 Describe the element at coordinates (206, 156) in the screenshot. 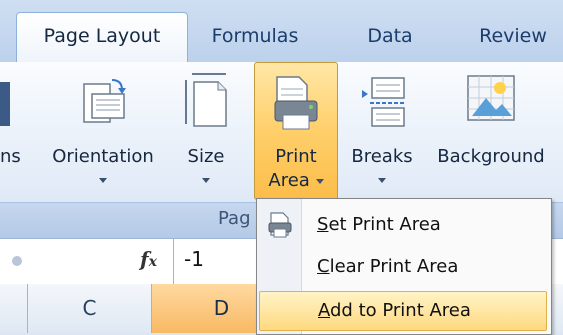

I see `size-label: Size` at that location.